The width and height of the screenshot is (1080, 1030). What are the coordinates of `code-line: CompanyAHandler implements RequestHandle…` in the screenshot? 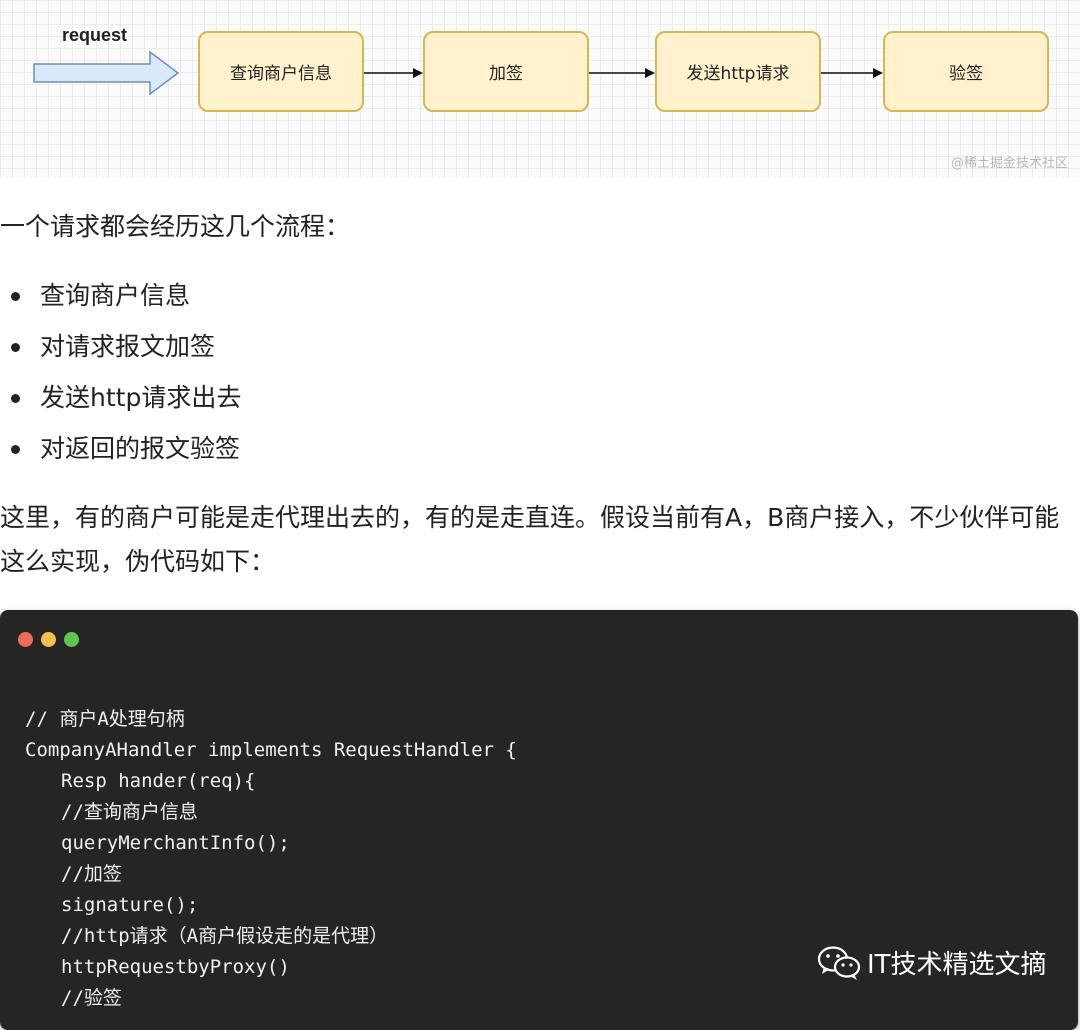 It's located at (271, 750).